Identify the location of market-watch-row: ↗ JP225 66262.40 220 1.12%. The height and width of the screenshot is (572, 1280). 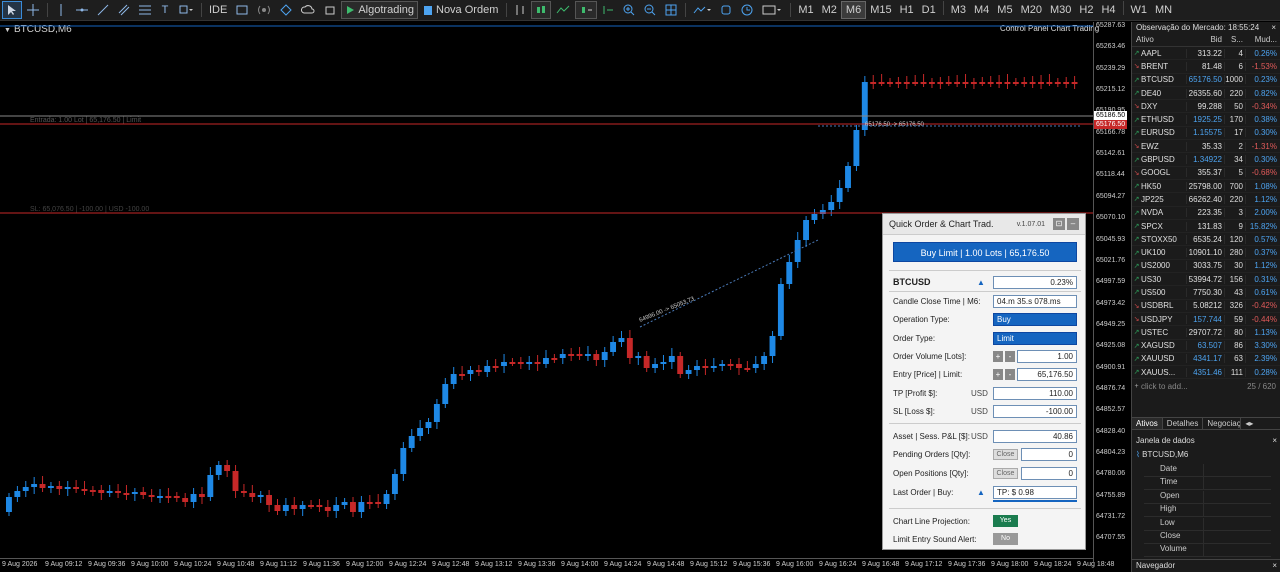
(1206, 200).